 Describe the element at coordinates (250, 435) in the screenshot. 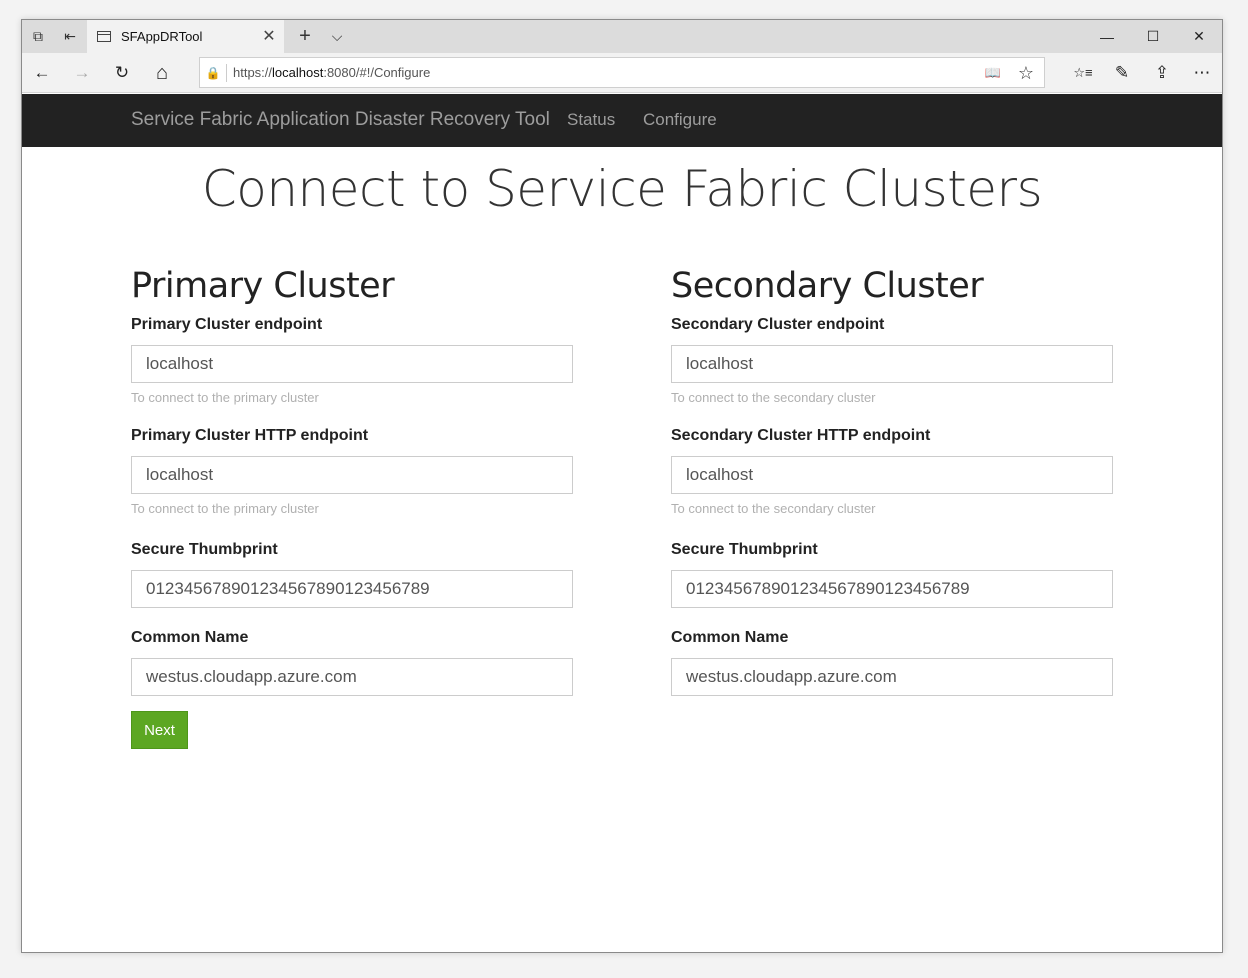

I see `primary-http-endpoint-label: Primary Cluster HTTP endpoint` at that location.